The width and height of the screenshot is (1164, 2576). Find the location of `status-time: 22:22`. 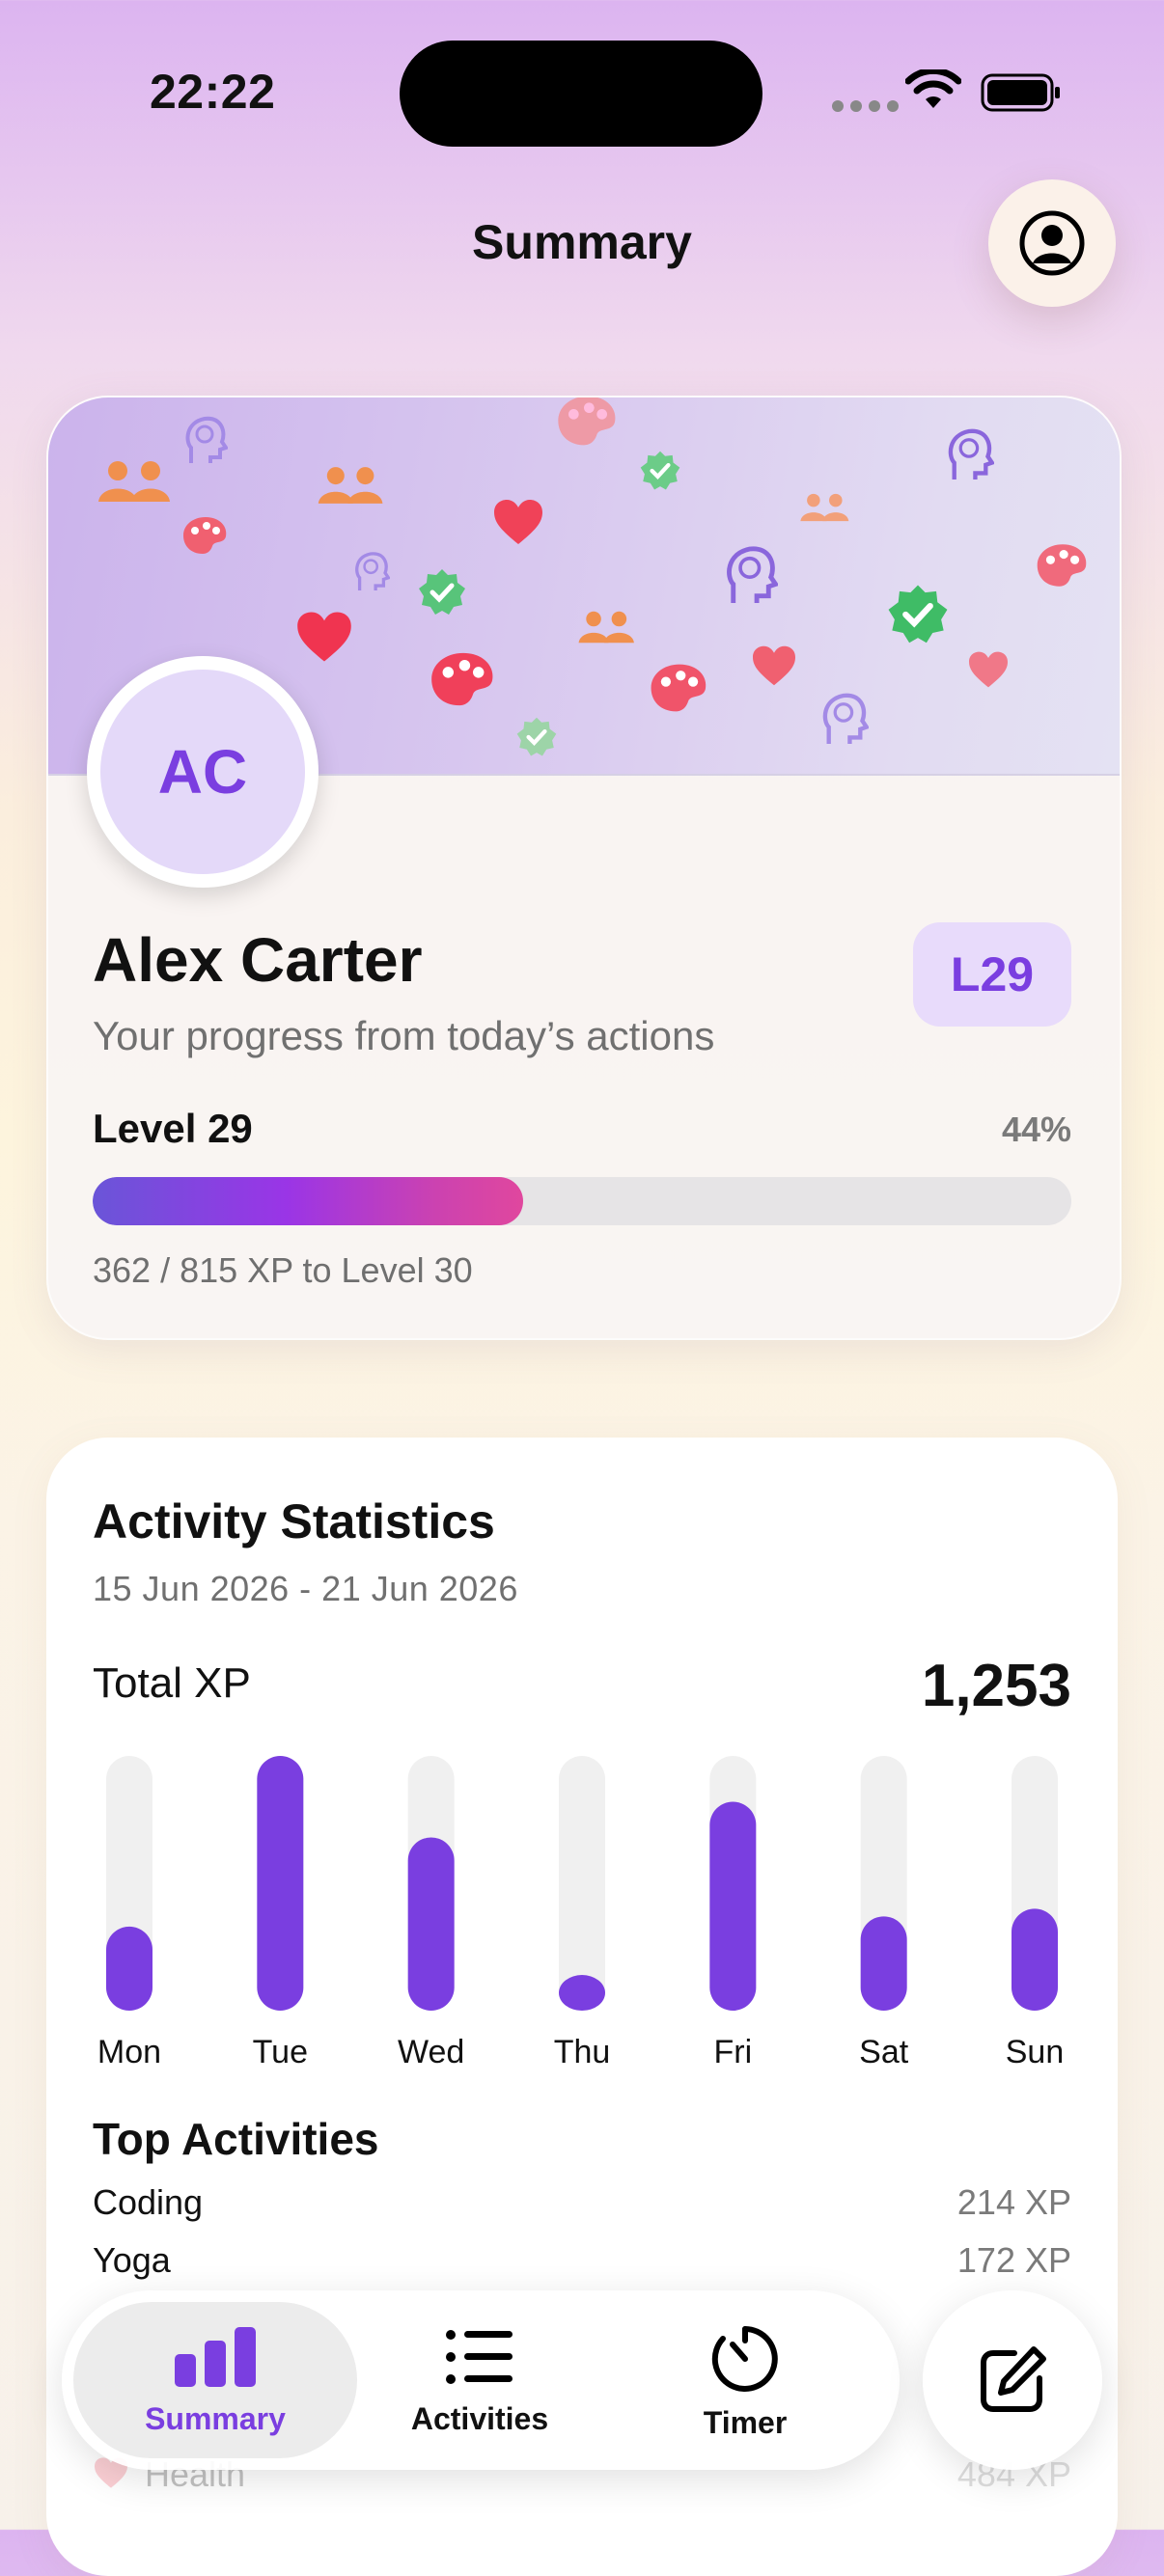

status-time: 22:22 is located at coordinates (213, 92).